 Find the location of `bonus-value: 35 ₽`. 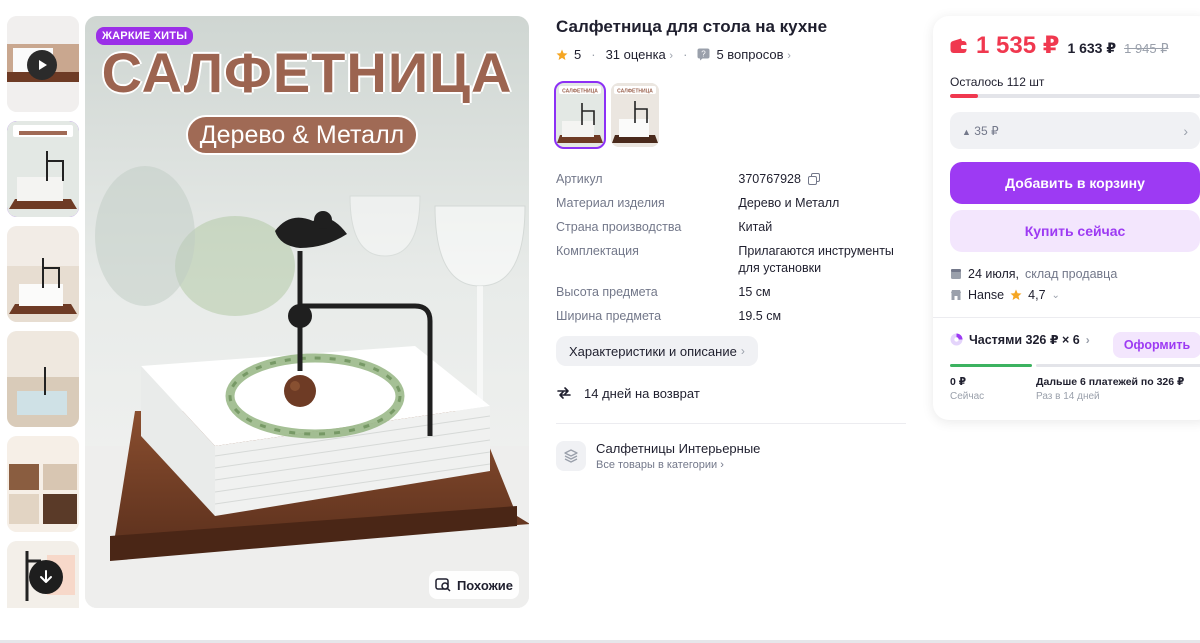

bonus-value: 35 ₽ is located at coordinates (986, 130).